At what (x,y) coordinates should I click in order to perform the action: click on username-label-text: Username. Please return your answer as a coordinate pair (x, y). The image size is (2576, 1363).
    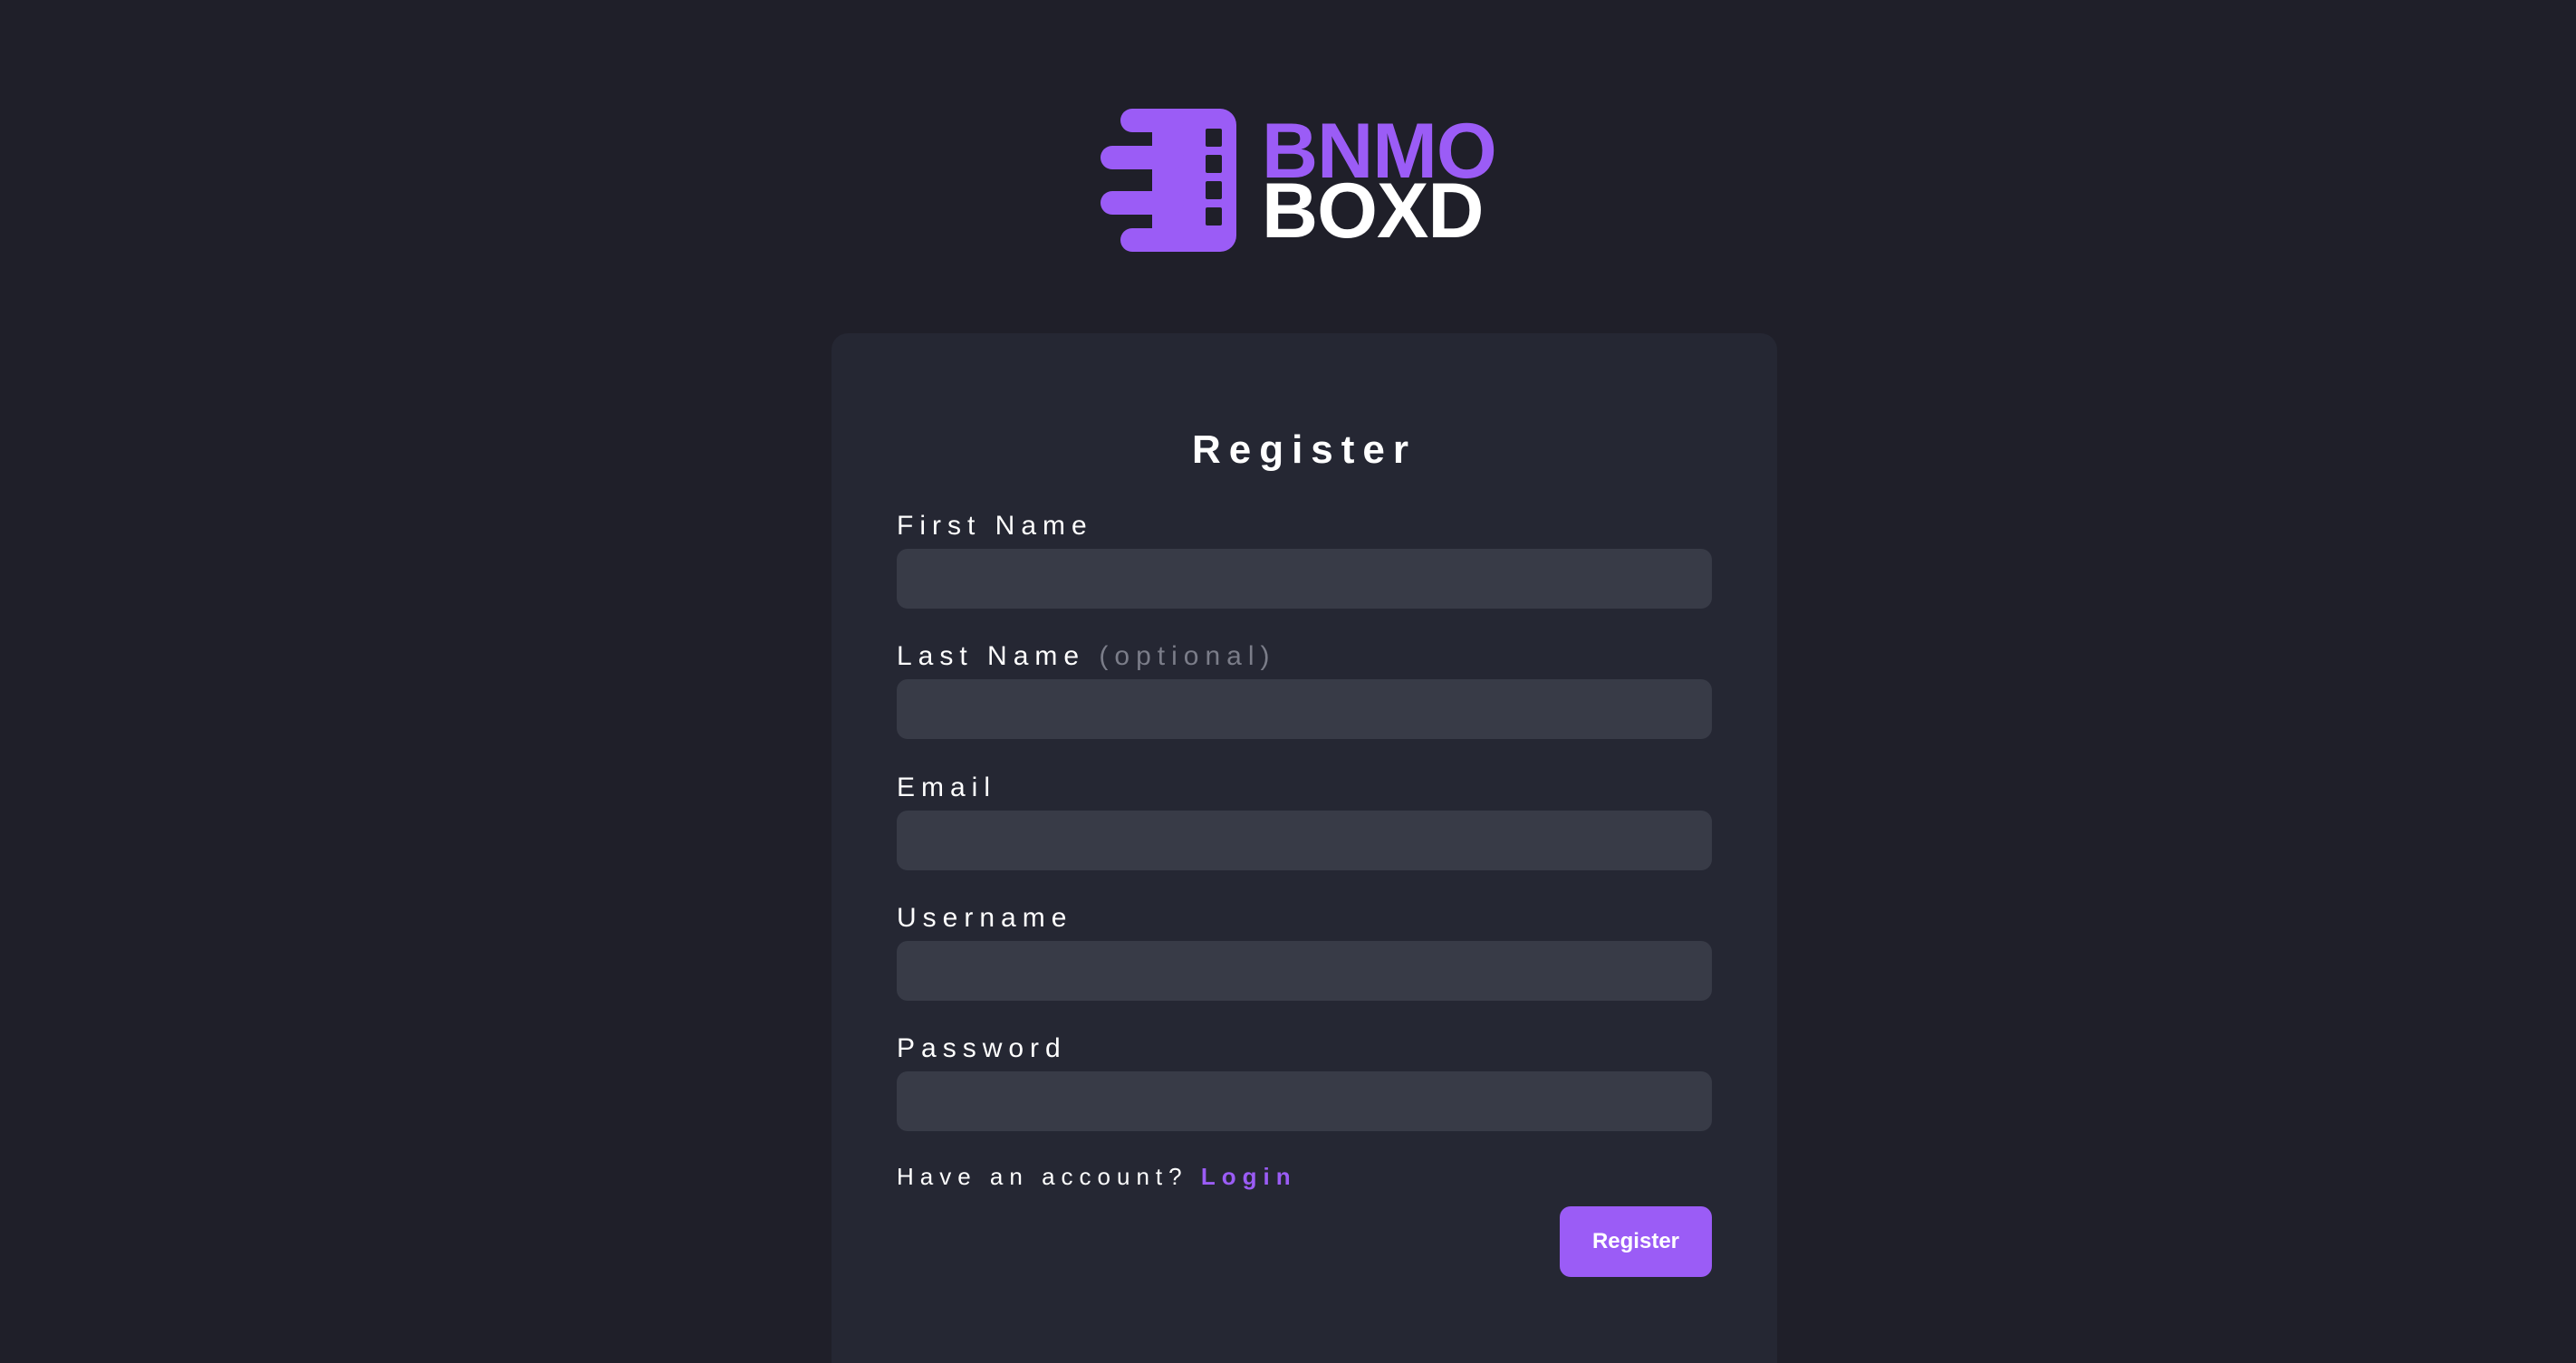
    Looking at the image, I should click on (985, 918).